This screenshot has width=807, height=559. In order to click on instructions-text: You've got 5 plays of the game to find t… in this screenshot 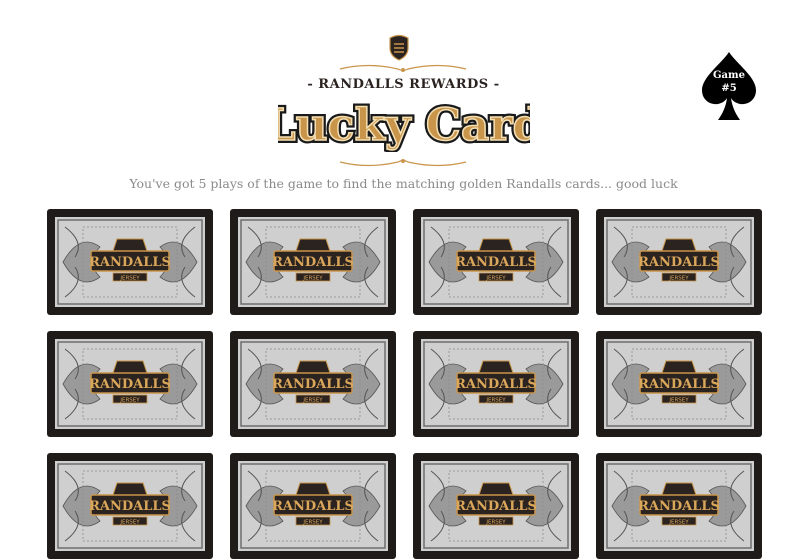, I will do `click(403, 183)`.